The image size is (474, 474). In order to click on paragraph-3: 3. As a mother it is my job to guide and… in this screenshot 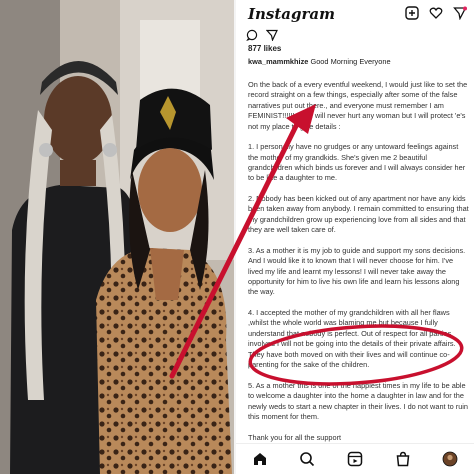, I will do `click(357, 271)`.